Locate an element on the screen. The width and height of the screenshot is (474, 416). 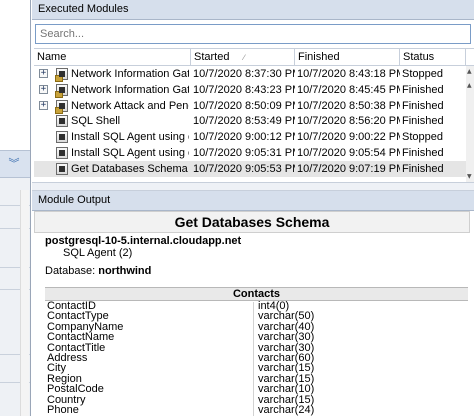
module-started: 10/7/2020 9:05:53 PM is located at coordinates (244, 168).